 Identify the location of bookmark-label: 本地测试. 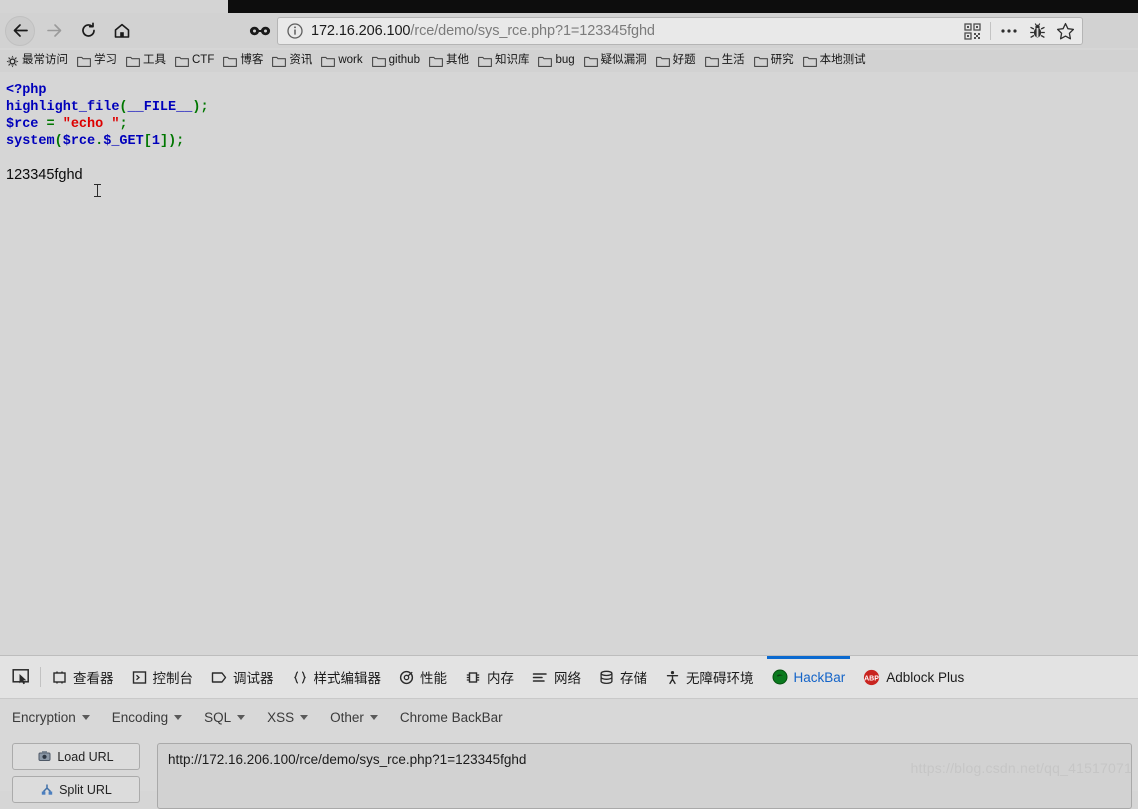
(842, 60).